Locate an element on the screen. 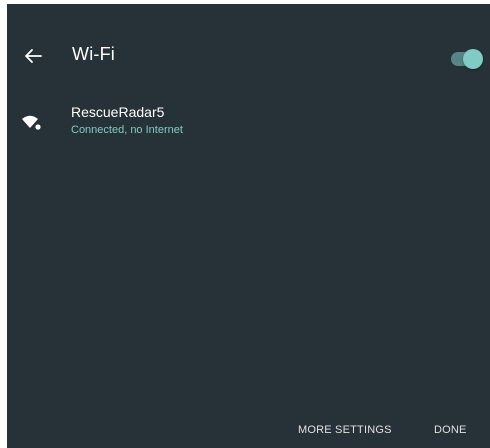  network-list-item: RescueRadar5 Connected, no Internet is located at coordinates (248, 124).